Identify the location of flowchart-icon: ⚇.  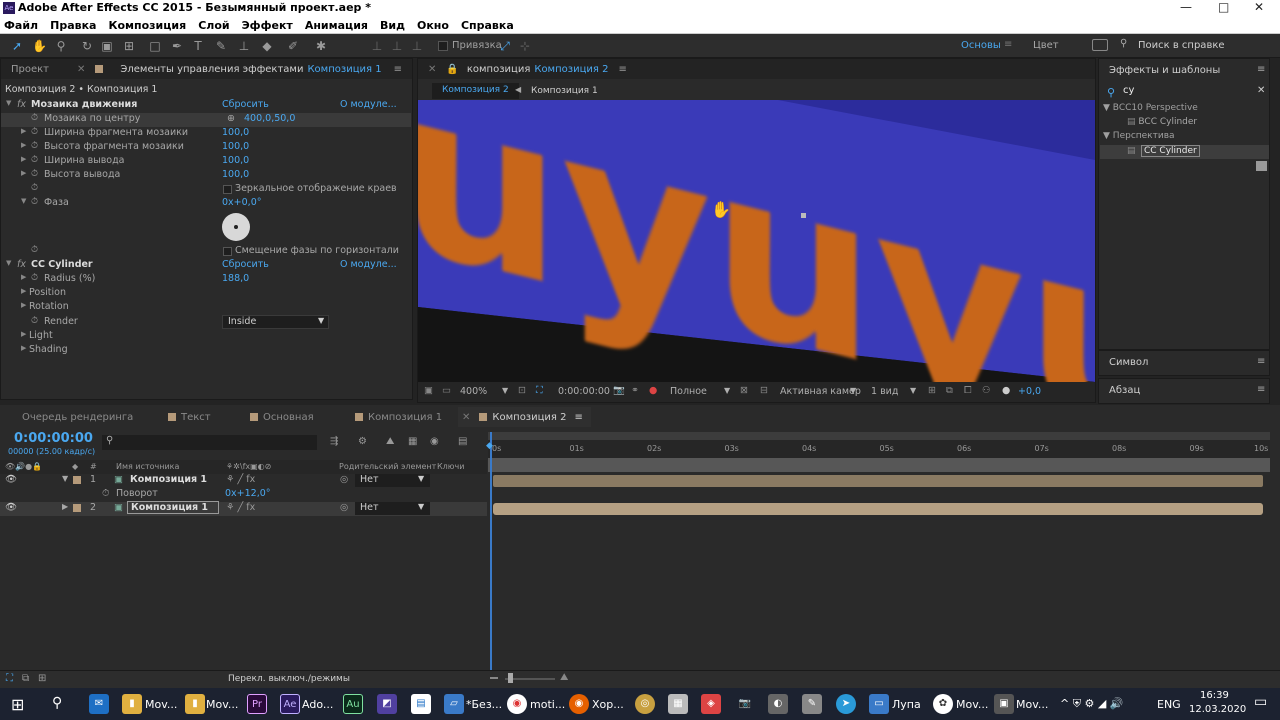
(986, 390).